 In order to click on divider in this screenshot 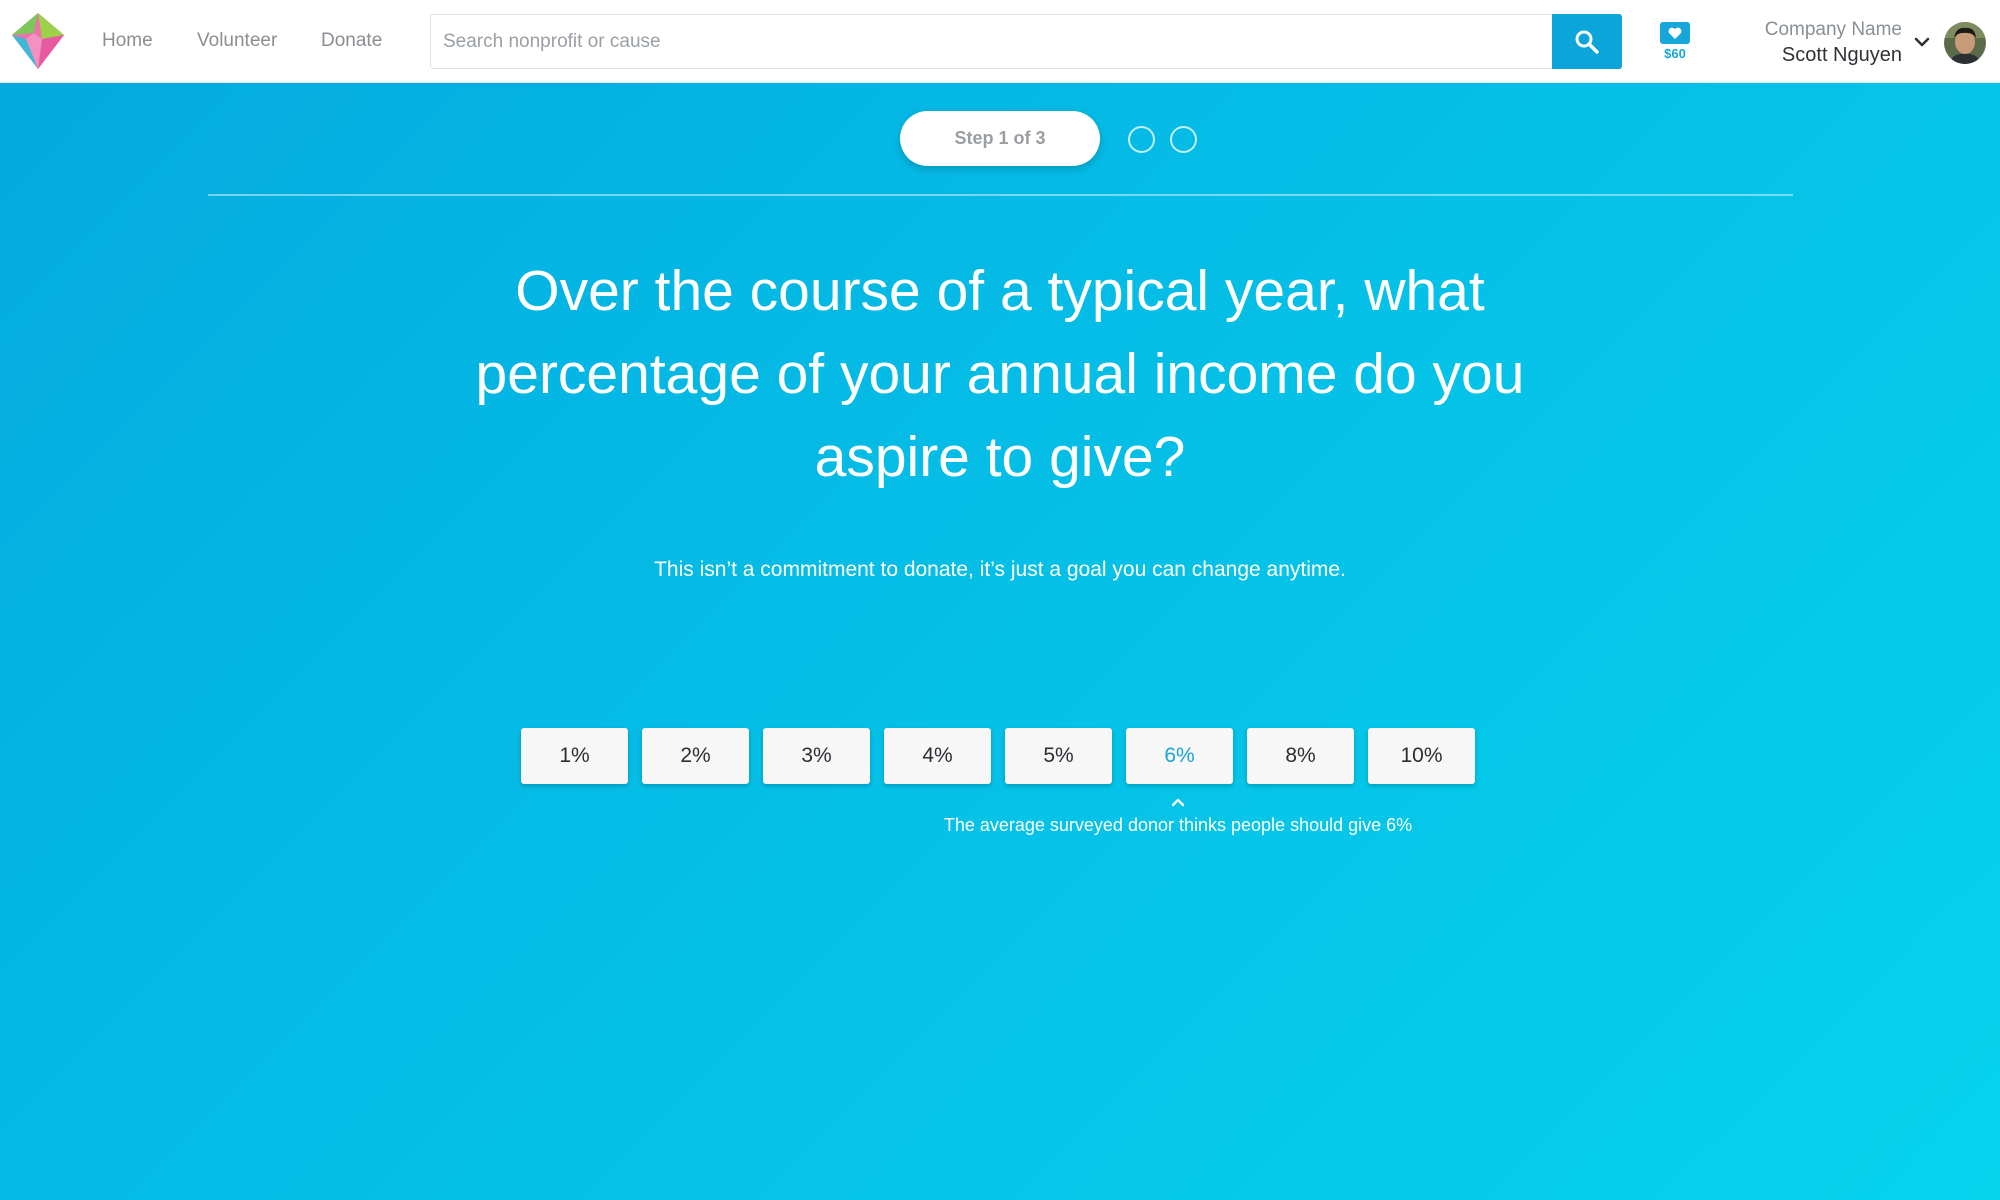, I will do `click(1000, 195)`.